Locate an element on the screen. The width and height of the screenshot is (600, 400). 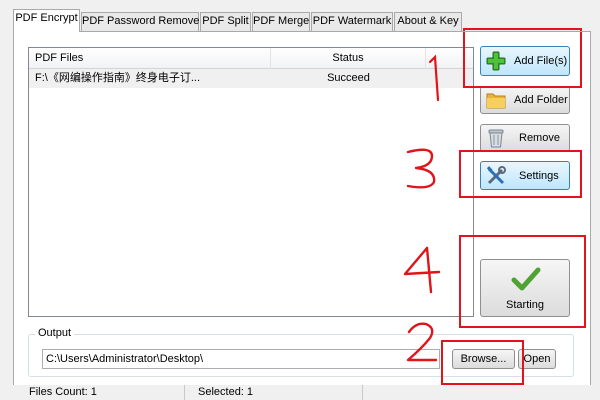
tab-pdf-merge: PDF Merge is located at coordinates (281, 21).